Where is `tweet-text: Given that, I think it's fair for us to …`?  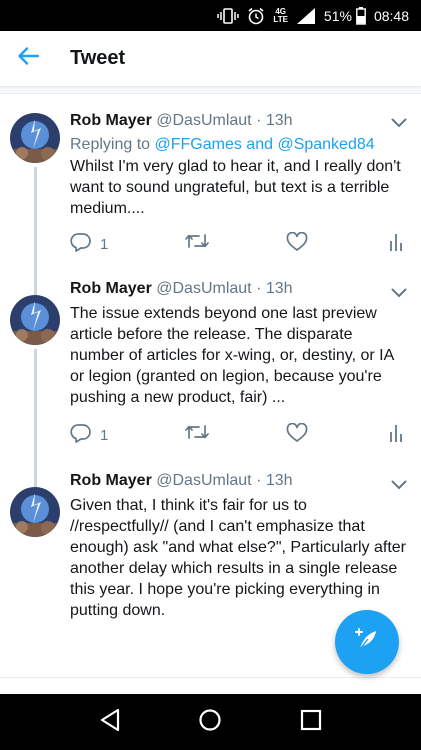
tweet-text: Given that, I think it's fair for us to … is located at coordinates (238, 558).